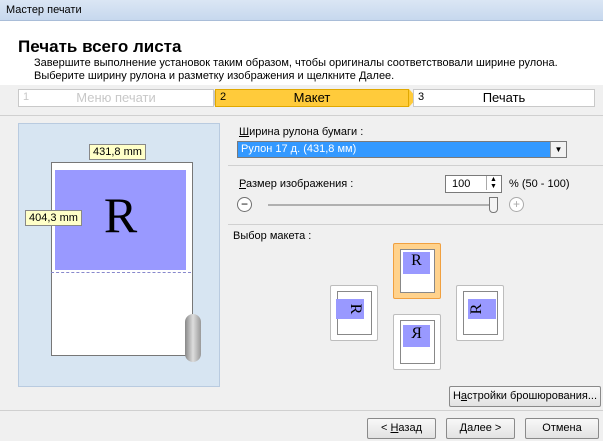  Describe the element at coordinates (493, 205) in the screenshot. I see `slider-thumb` at that location.